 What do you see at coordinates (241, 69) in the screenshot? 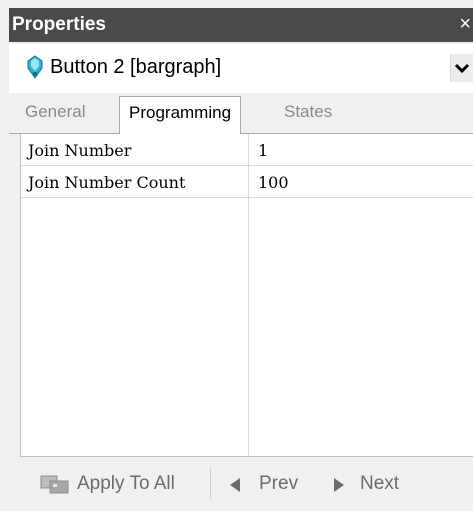
I see `object-selector: Button 2 [bargraph]` at bounding box center [241, 69].